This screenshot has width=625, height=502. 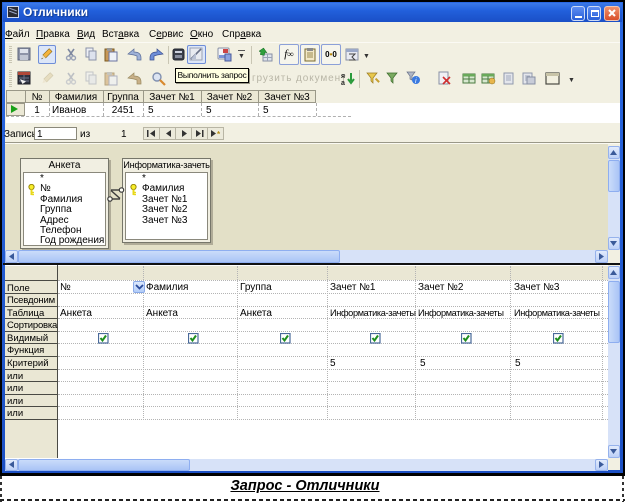 I want to click on svg-text: а, so click(x=343, y=83).